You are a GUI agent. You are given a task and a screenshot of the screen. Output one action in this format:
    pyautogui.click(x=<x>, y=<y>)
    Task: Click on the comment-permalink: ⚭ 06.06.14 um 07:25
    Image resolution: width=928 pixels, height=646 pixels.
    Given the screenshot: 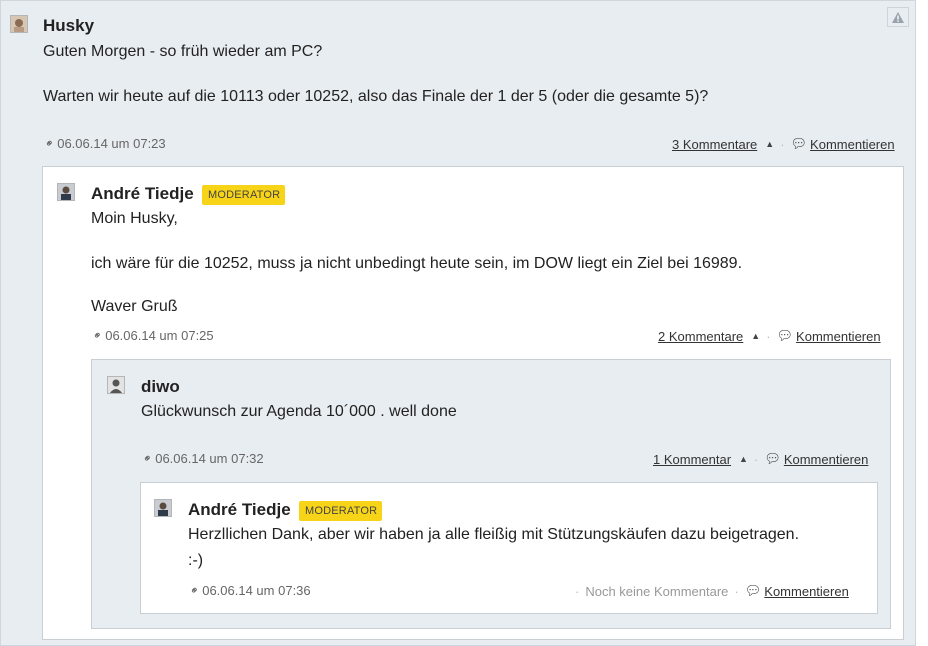 What is the action you would take?
    pyautogui.click(x=152, y=336)
    